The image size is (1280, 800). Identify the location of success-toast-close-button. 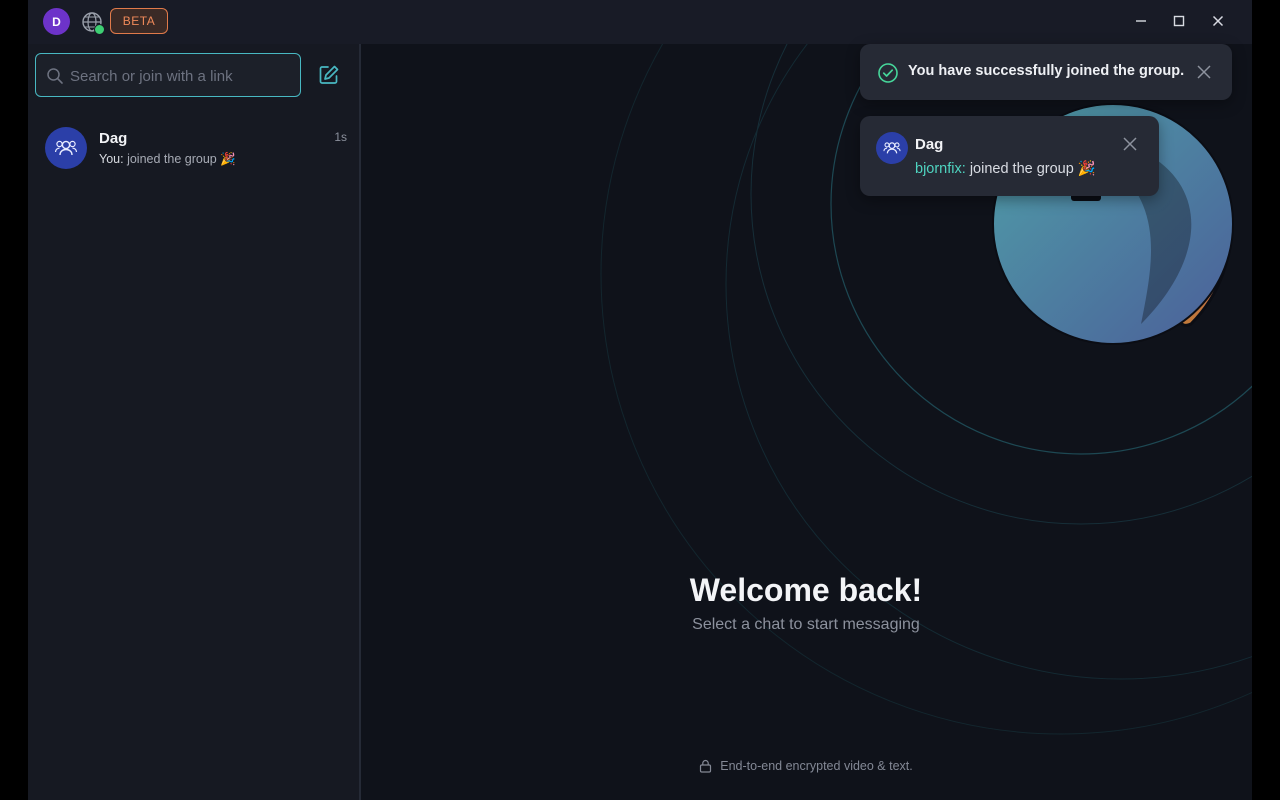
(1204, 72).